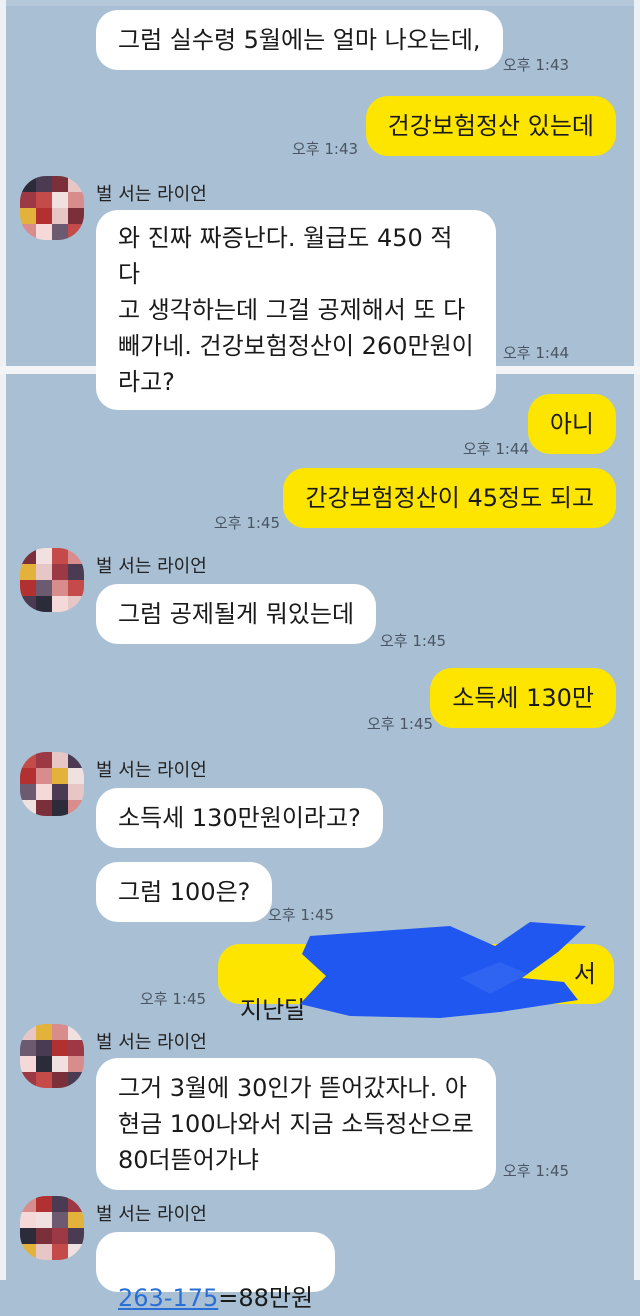 The image size is (640, 1316). I want to click on message-bubble-incoming: 그럼 공제될게 뭐있는데, so click(236, 614).